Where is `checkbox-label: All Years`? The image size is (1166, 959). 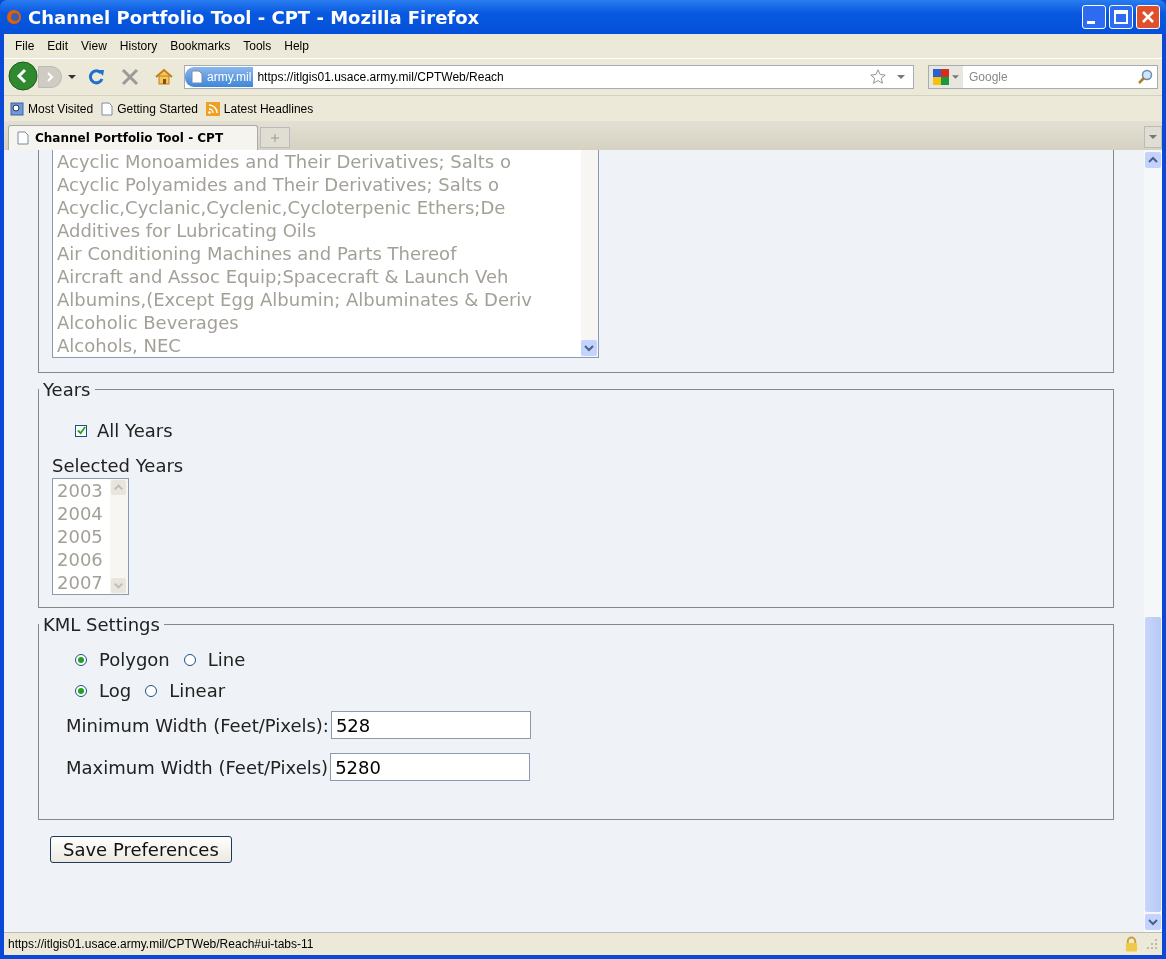
checkbox-label: All Years is located at coordinates (135, 430).